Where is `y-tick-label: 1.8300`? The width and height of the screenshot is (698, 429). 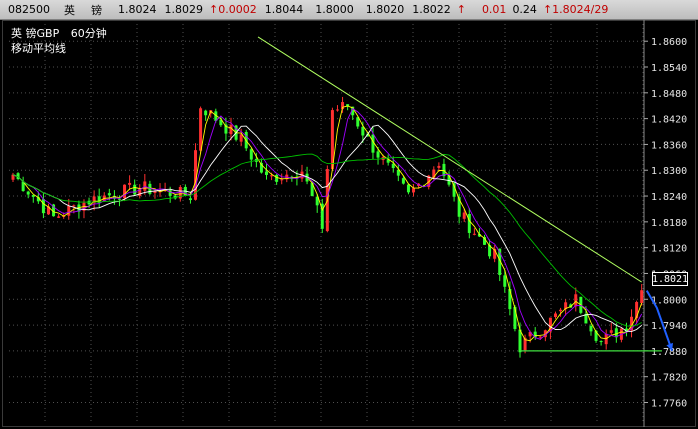
y-tick-label: 1.8300 is located at coordinates (669, 171).